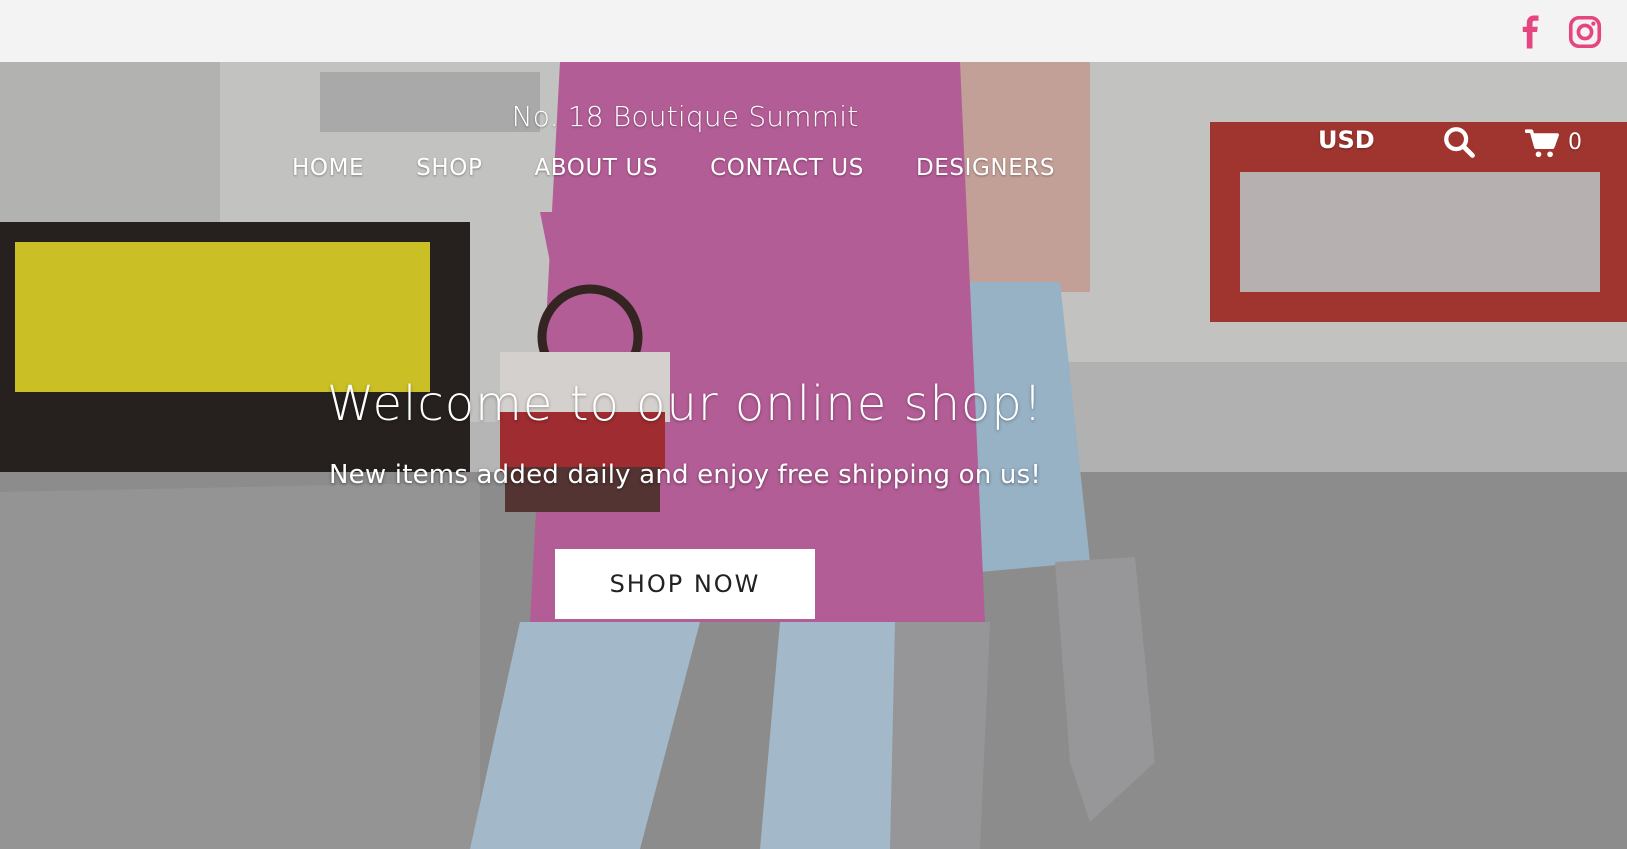 The width and height of the screenshot is (1627, 849). I want to click on instagram-icon, so click(1585, 32).